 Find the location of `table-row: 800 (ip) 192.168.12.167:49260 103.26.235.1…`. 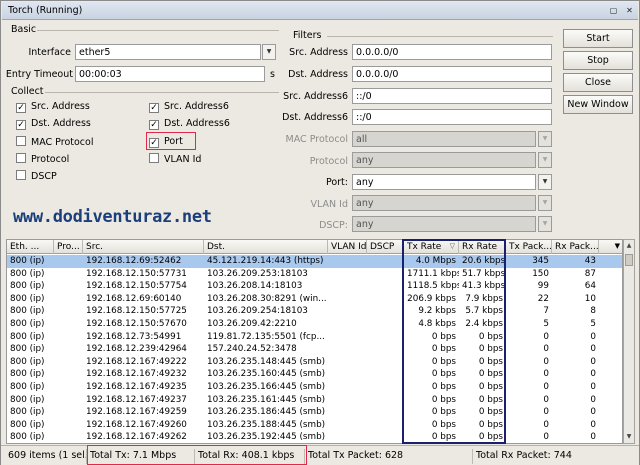

table-row: 800 (ip) 192.168.12.167:49260 103.26.235.1… is located at coordinates (314, 425).